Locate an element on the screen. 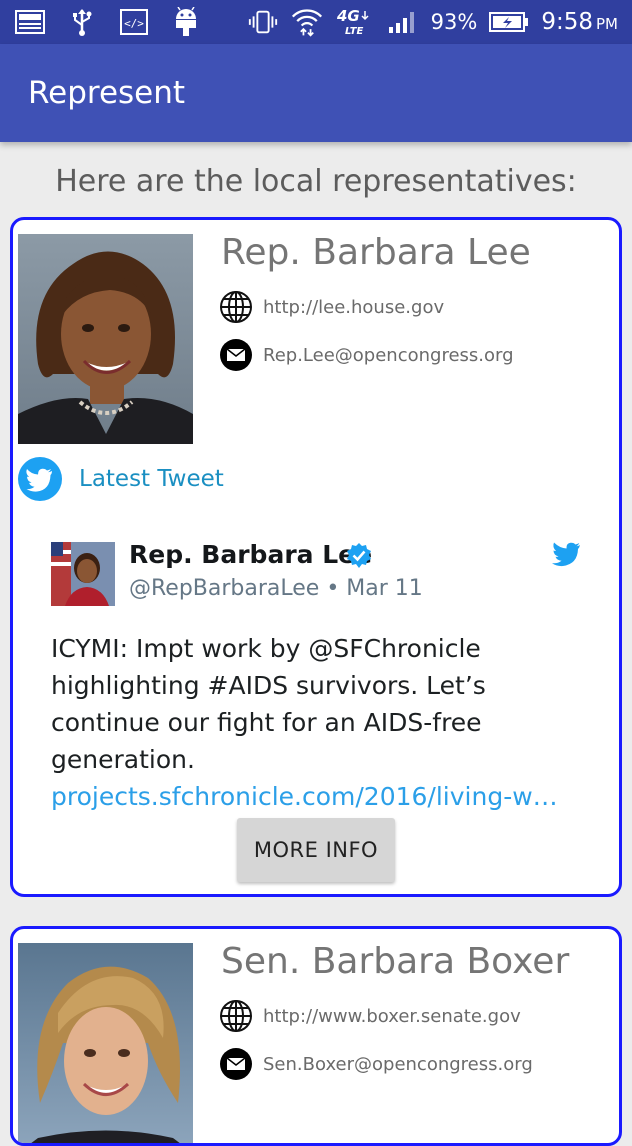 The width and height of the screenshot is (632, 1146). email-row: Sen.Boxer@opencongress.org is located at coordinates (376, 1064).